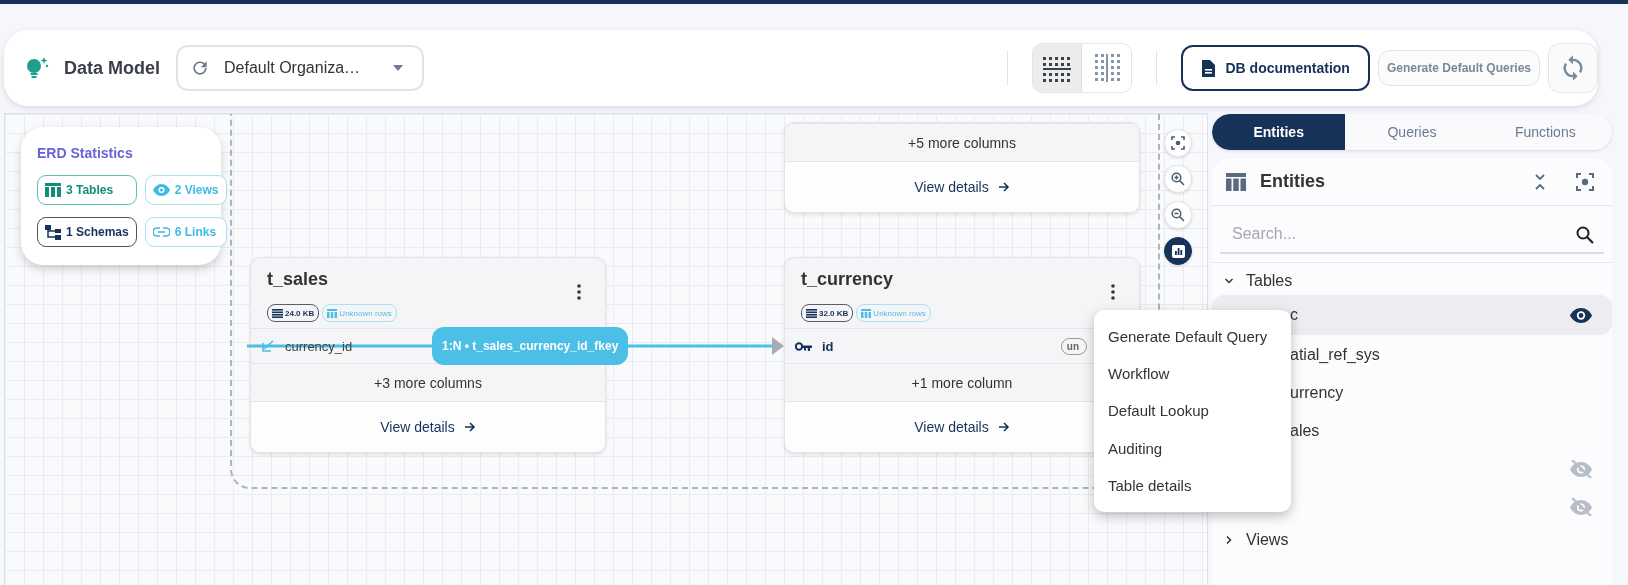  What do you see at coordinates (1192, 373) in the screenshot?
I see `menu-item: Workflow` at bounding box center [1192, 373].